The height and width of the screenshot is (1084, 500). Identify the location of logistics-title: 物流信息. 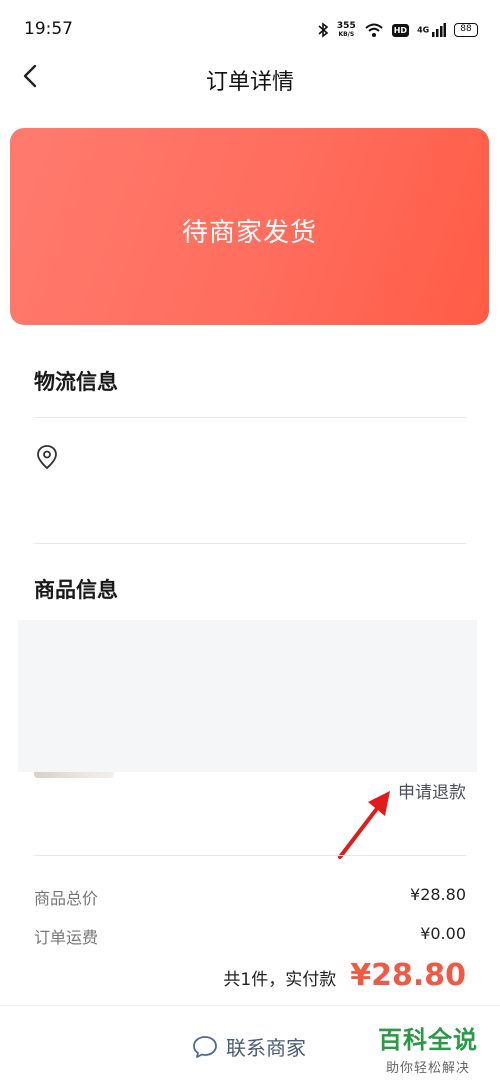
(76, 382).